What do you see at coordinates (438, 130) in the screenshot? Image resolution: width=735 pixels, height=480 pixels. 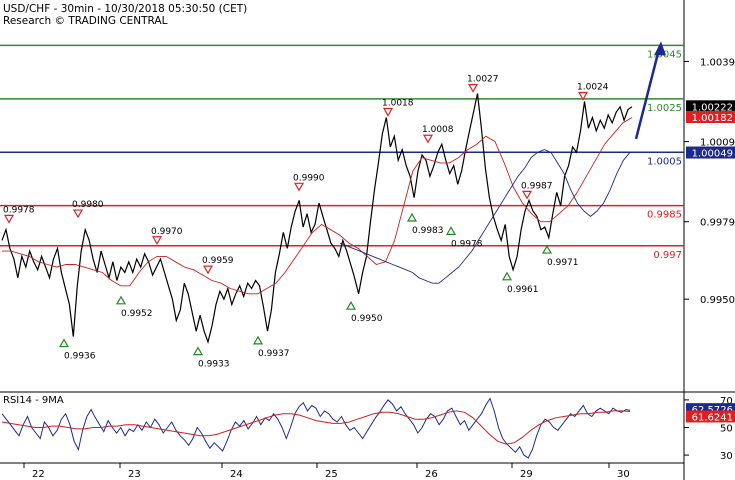 I see `high-label-6: 1.0008` at bounding box center [438, 130].